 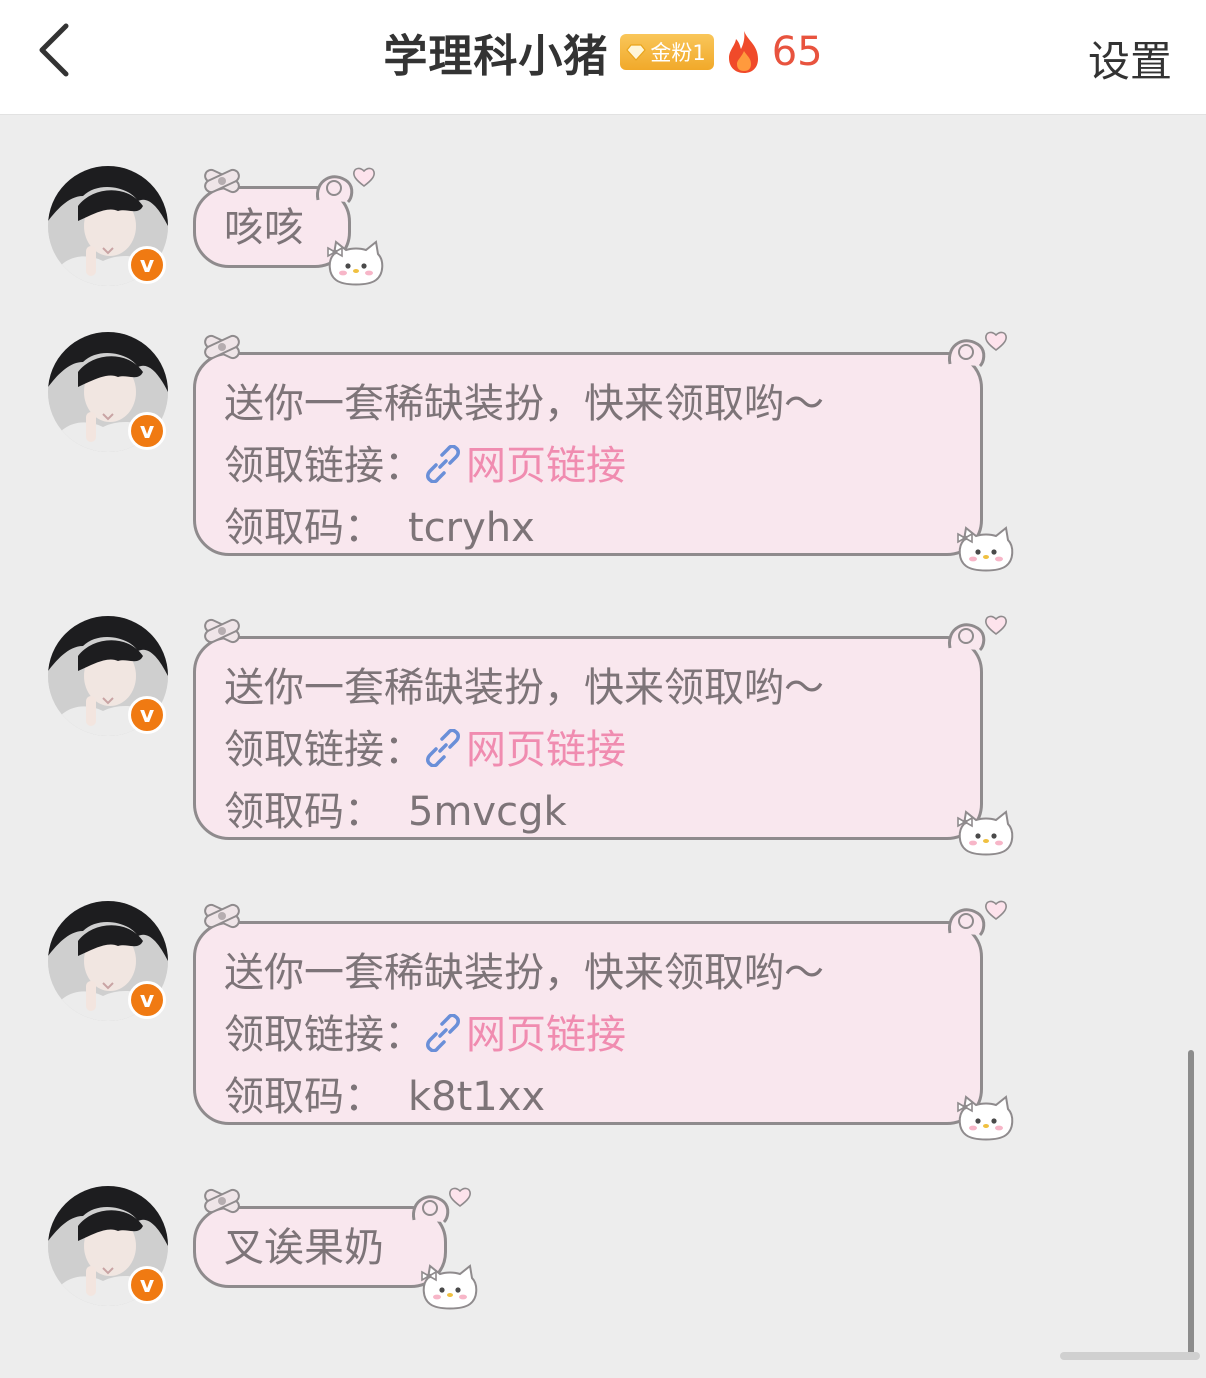 I want to click on fan-badge-label: 金粉1, so click(x=678, y=53).